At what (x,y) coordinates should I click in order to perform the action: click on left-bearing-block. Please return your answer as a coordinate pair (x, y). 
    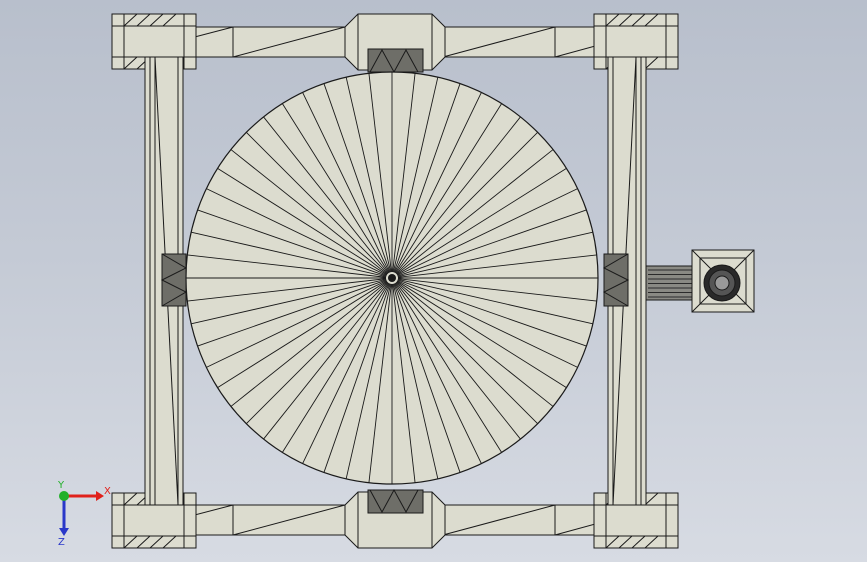
    Looking at the image, I should click on (174, 280).